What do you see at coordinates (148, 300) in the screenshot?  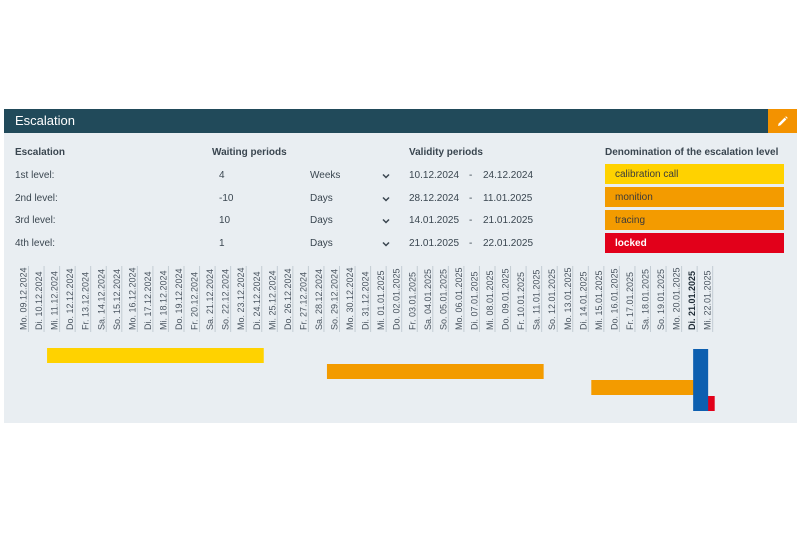 I see `date-tick-label: Di. 17.12.2024` at bounding box center [148, 300].